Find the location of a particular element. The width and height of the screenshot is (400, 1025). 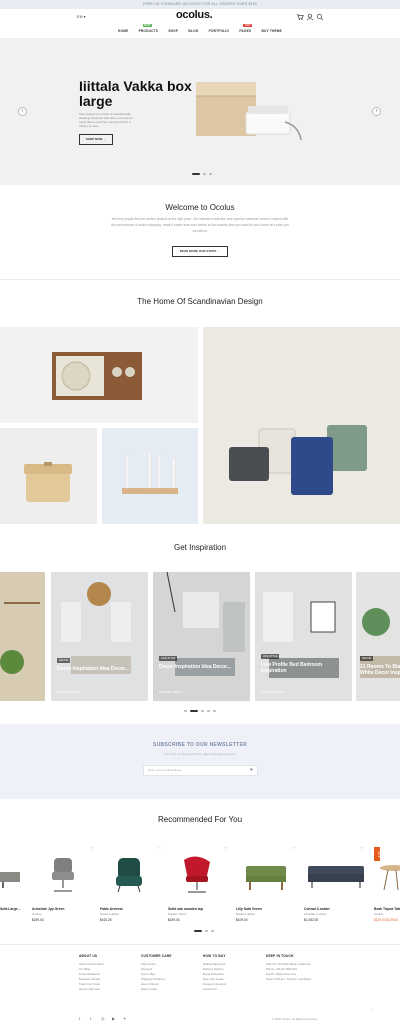

user-icon is located at coordinates (310, 17).